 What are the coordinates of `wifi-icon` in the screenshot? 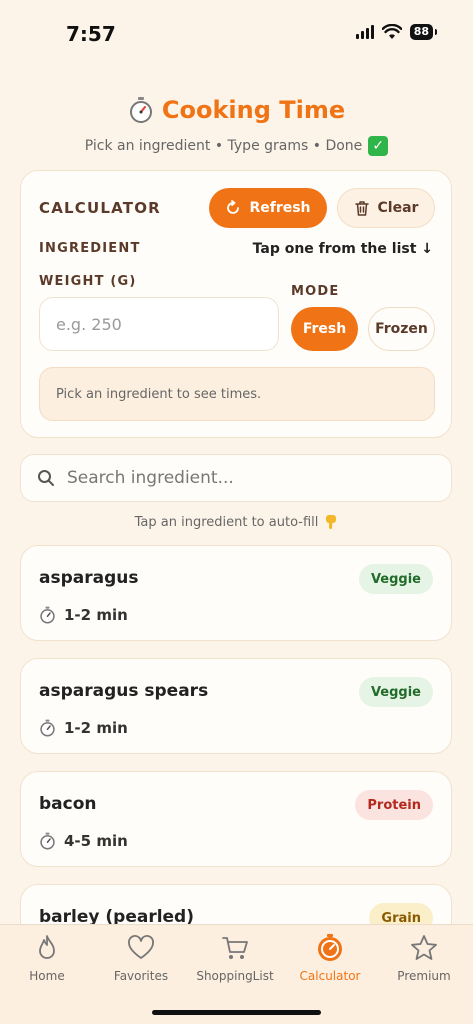 It's located at (391, 31).